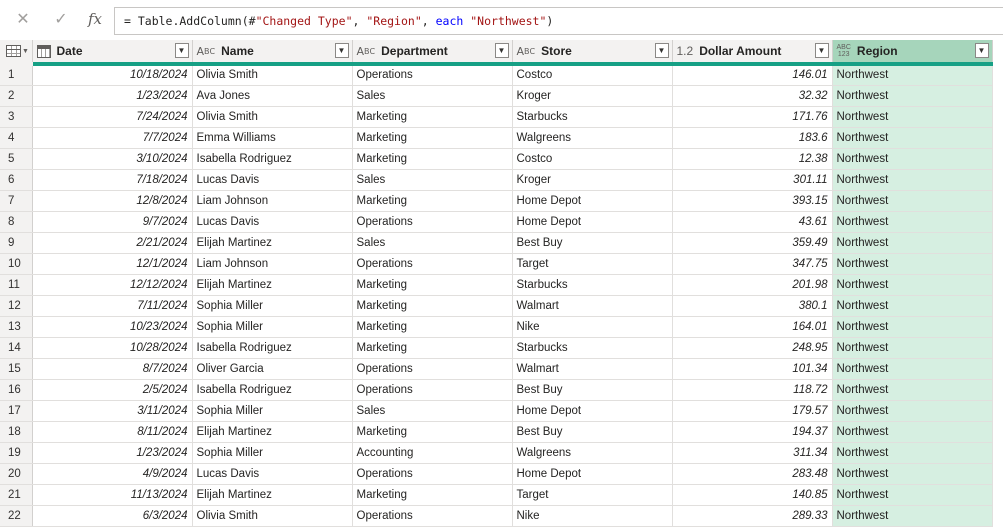 This screenshot has height=527, width=1003. I want to click on row-number: 20, so click(16, 474).